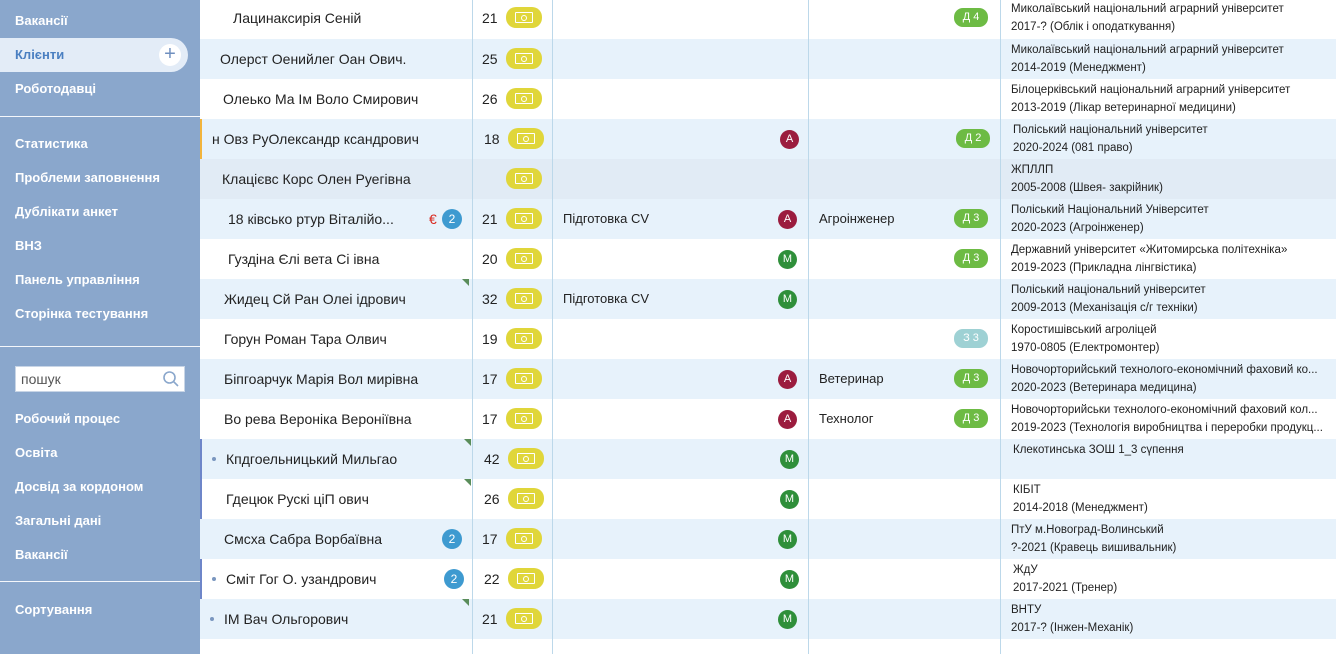 Image resolution: width=1336 pixels, height=654 pixels. What do you see at coordinates (100, 212) in the screenshot?
I see `nav-duplicates: Дублікати анкет` at bounding box center [100, 212].